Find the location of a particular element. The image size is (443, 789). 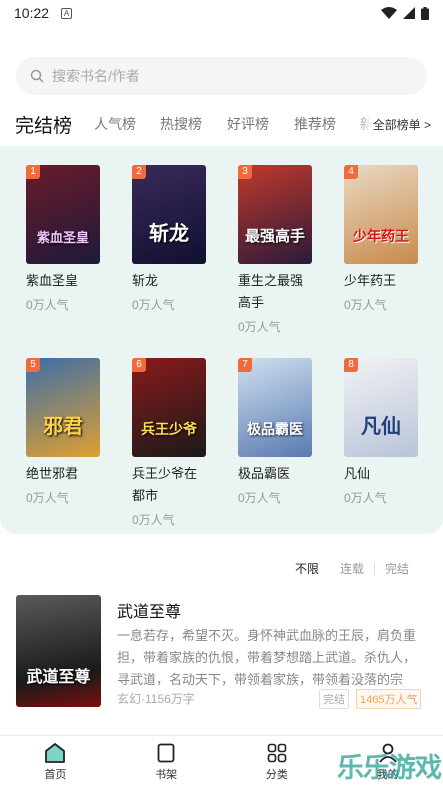

ranked-book-2: 2 斩龙 斩龙 0万人气 is located at coordinates (172, 239).